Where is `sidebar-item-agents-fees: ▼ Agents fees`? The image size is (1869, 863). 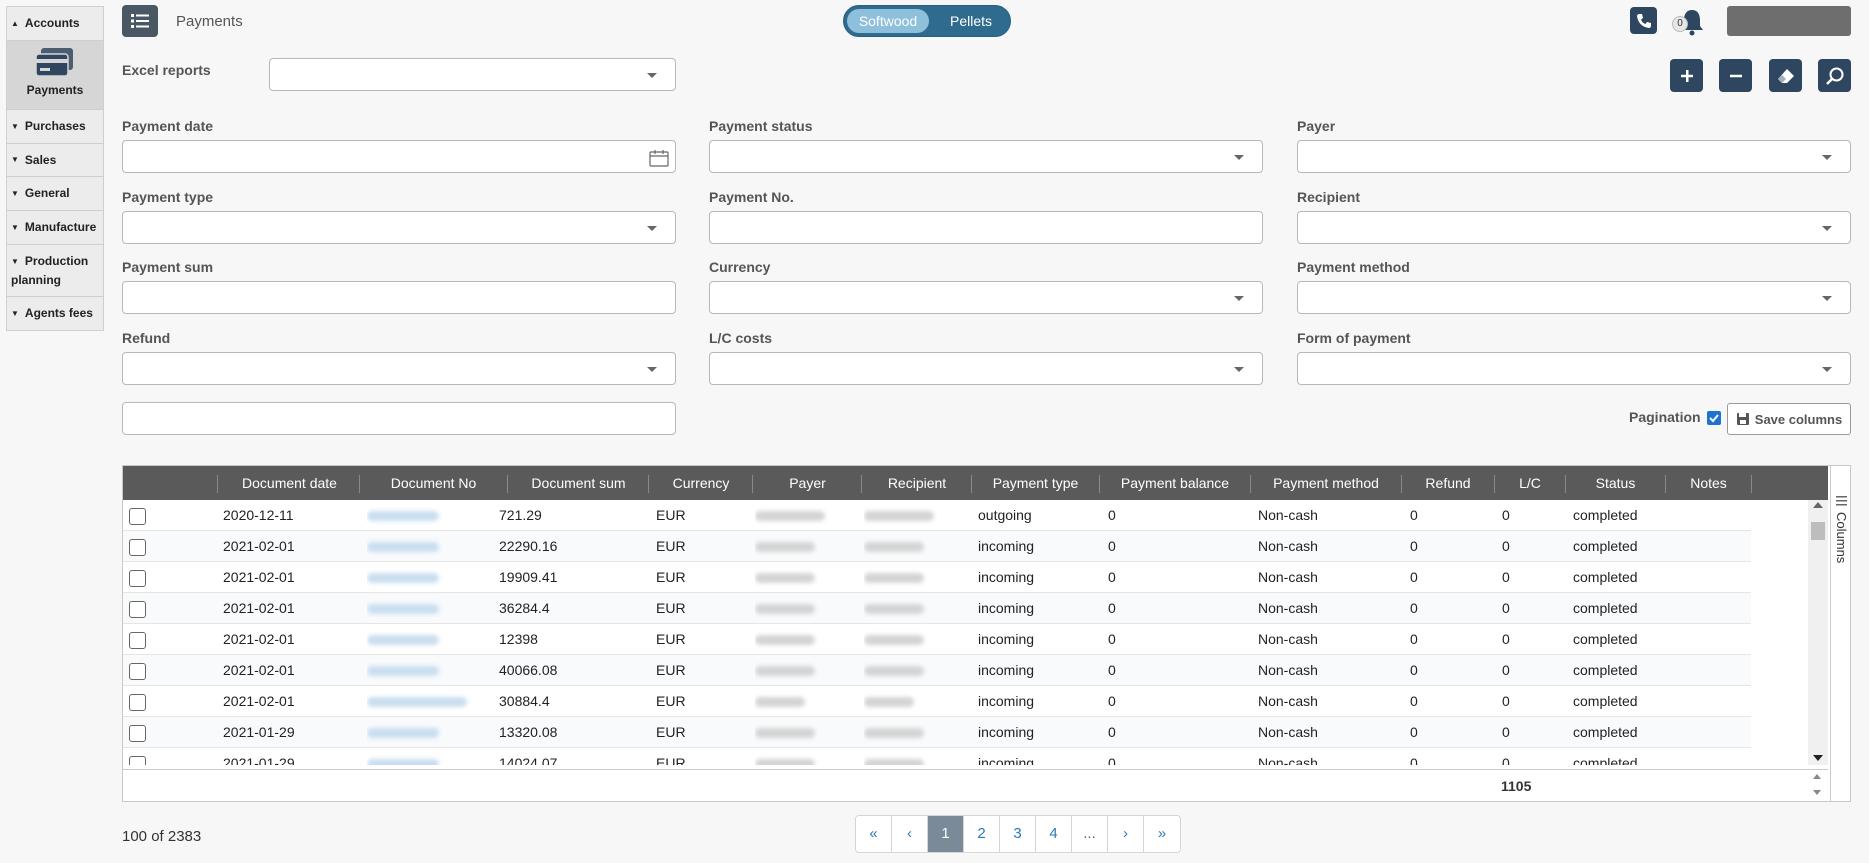
sidebar-item-agents-fees: ▼ Agents fees is located at coordinates (55, 313).